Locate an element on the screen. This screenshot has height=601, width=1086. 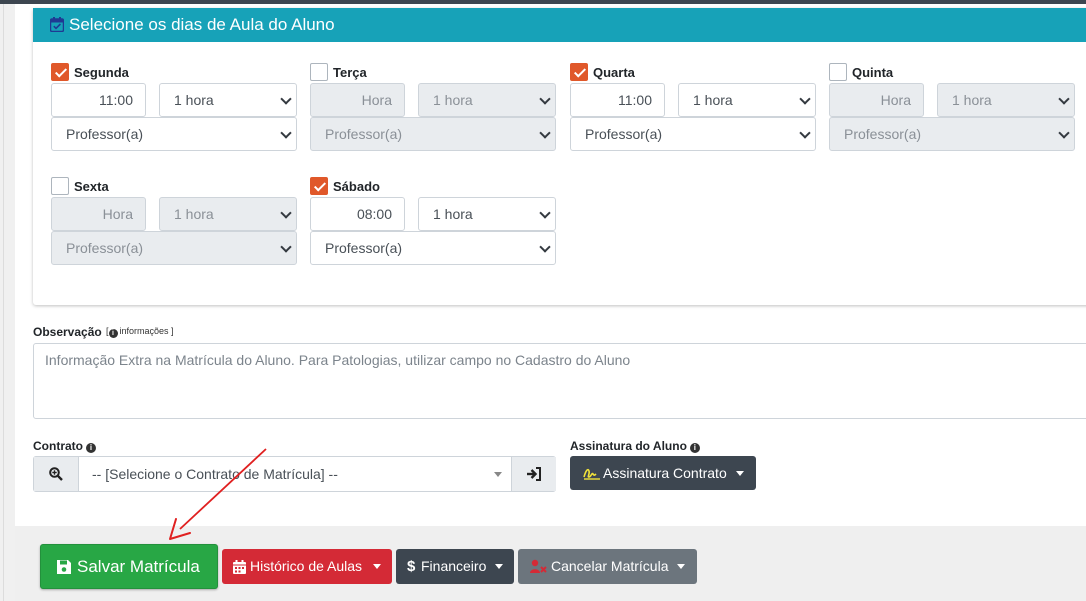
professor-select-sabado: Professor(a) is located at coordinates (433, 248).